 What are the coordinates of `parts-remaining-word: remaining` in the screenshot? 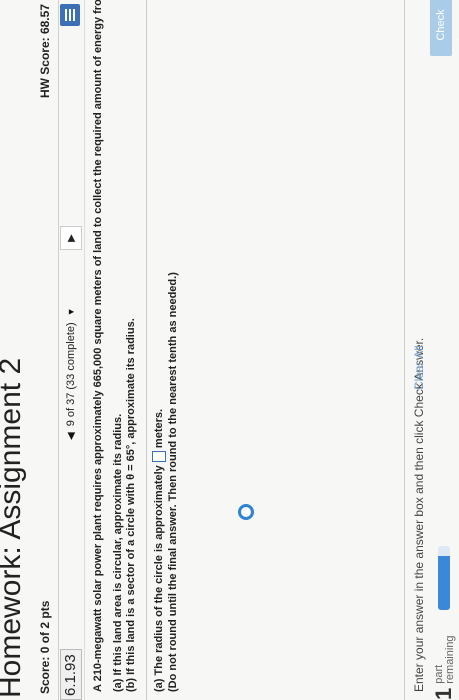 It's located at (450, 659).